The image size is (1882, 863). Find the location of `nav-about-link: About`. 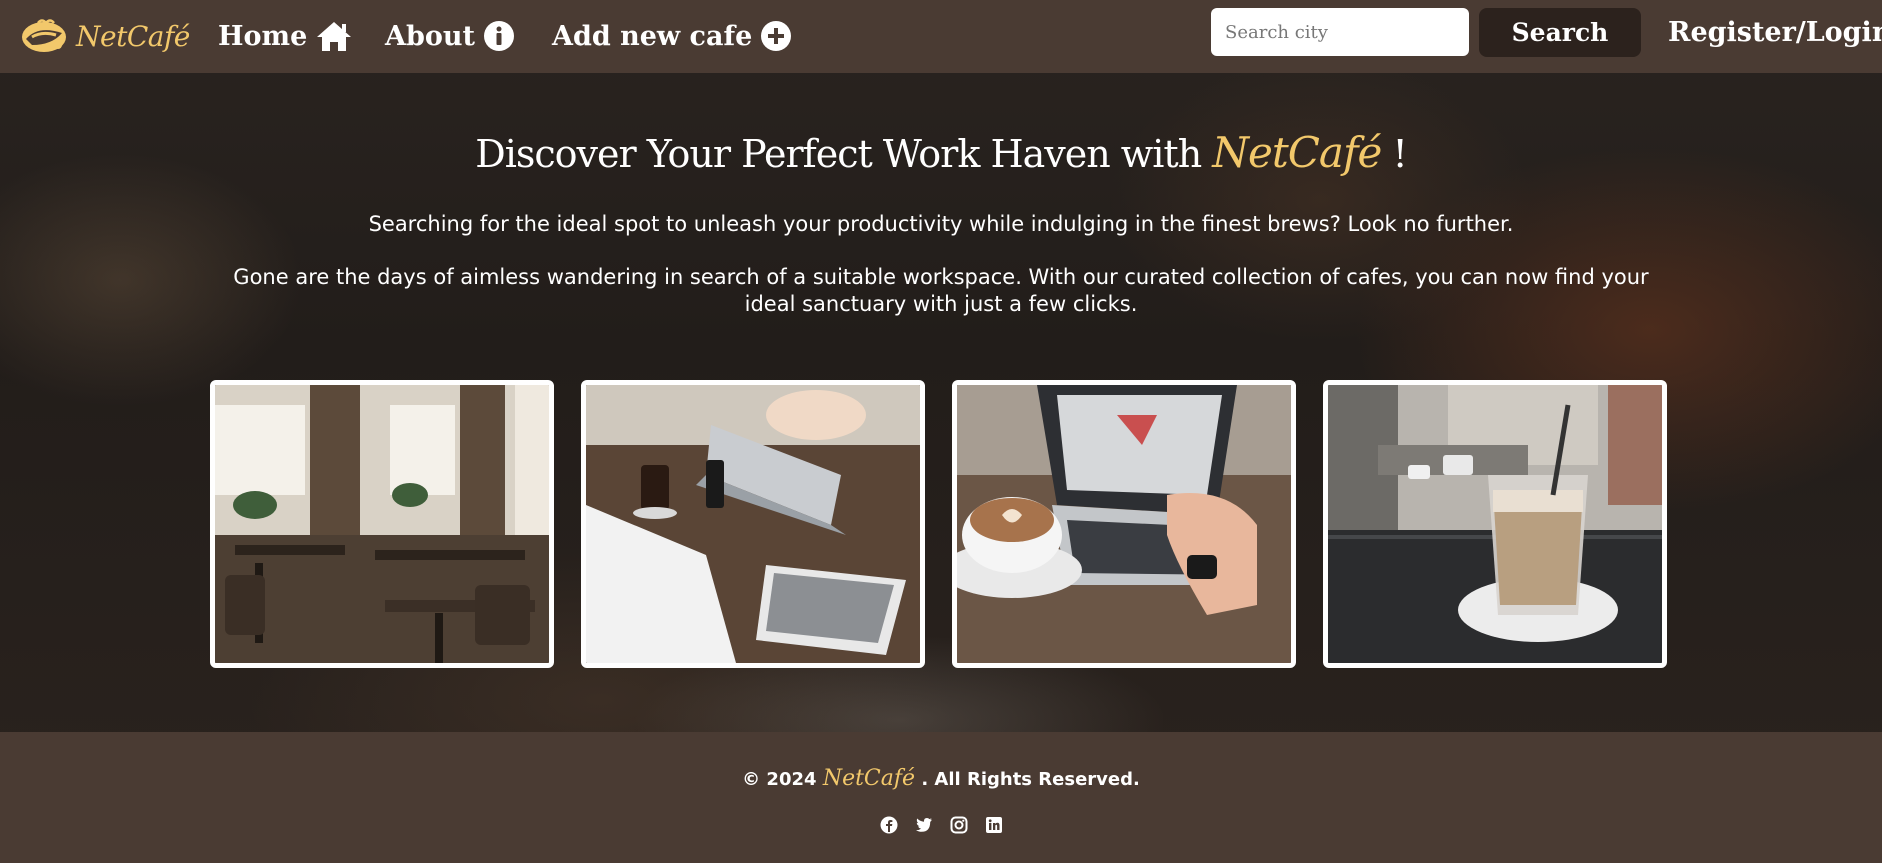

nav-about-link: About is located at coordinates (450, 36).